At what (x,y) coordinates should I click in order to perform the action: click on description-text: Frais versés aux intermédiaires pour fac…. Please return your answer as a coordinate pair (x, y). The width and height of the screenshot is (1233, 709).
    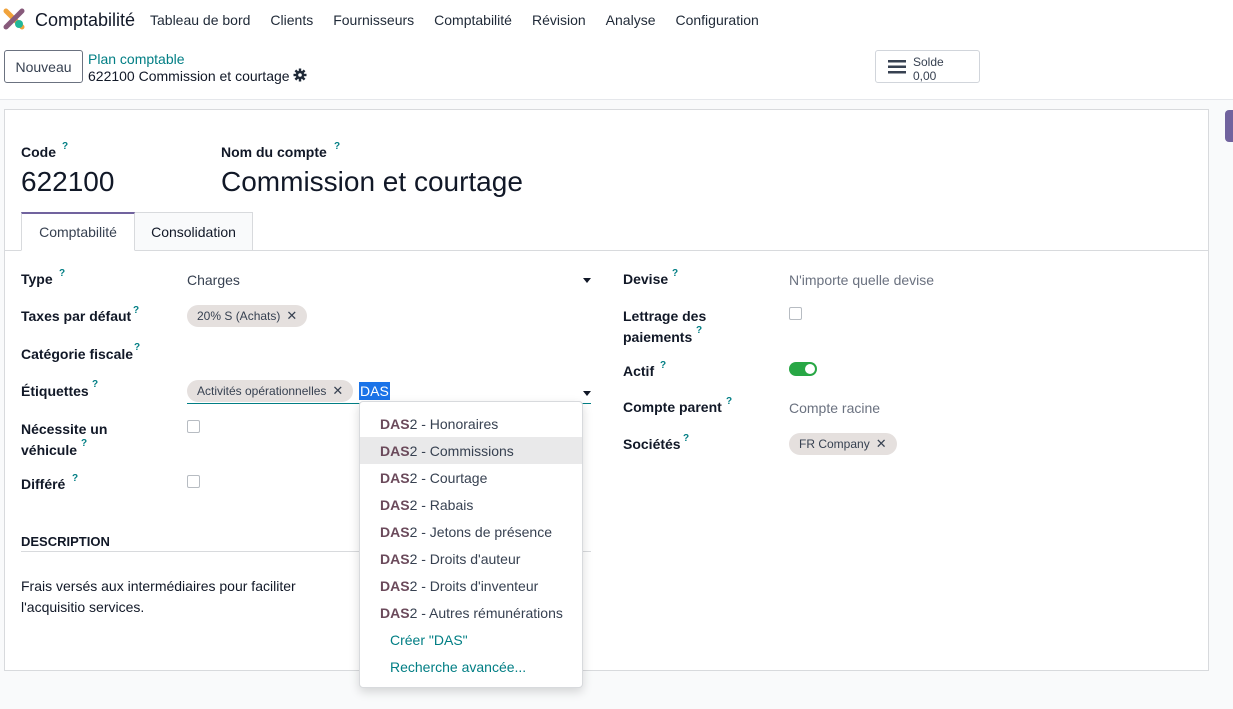
    Looking at the image, I should click on (191, 597).